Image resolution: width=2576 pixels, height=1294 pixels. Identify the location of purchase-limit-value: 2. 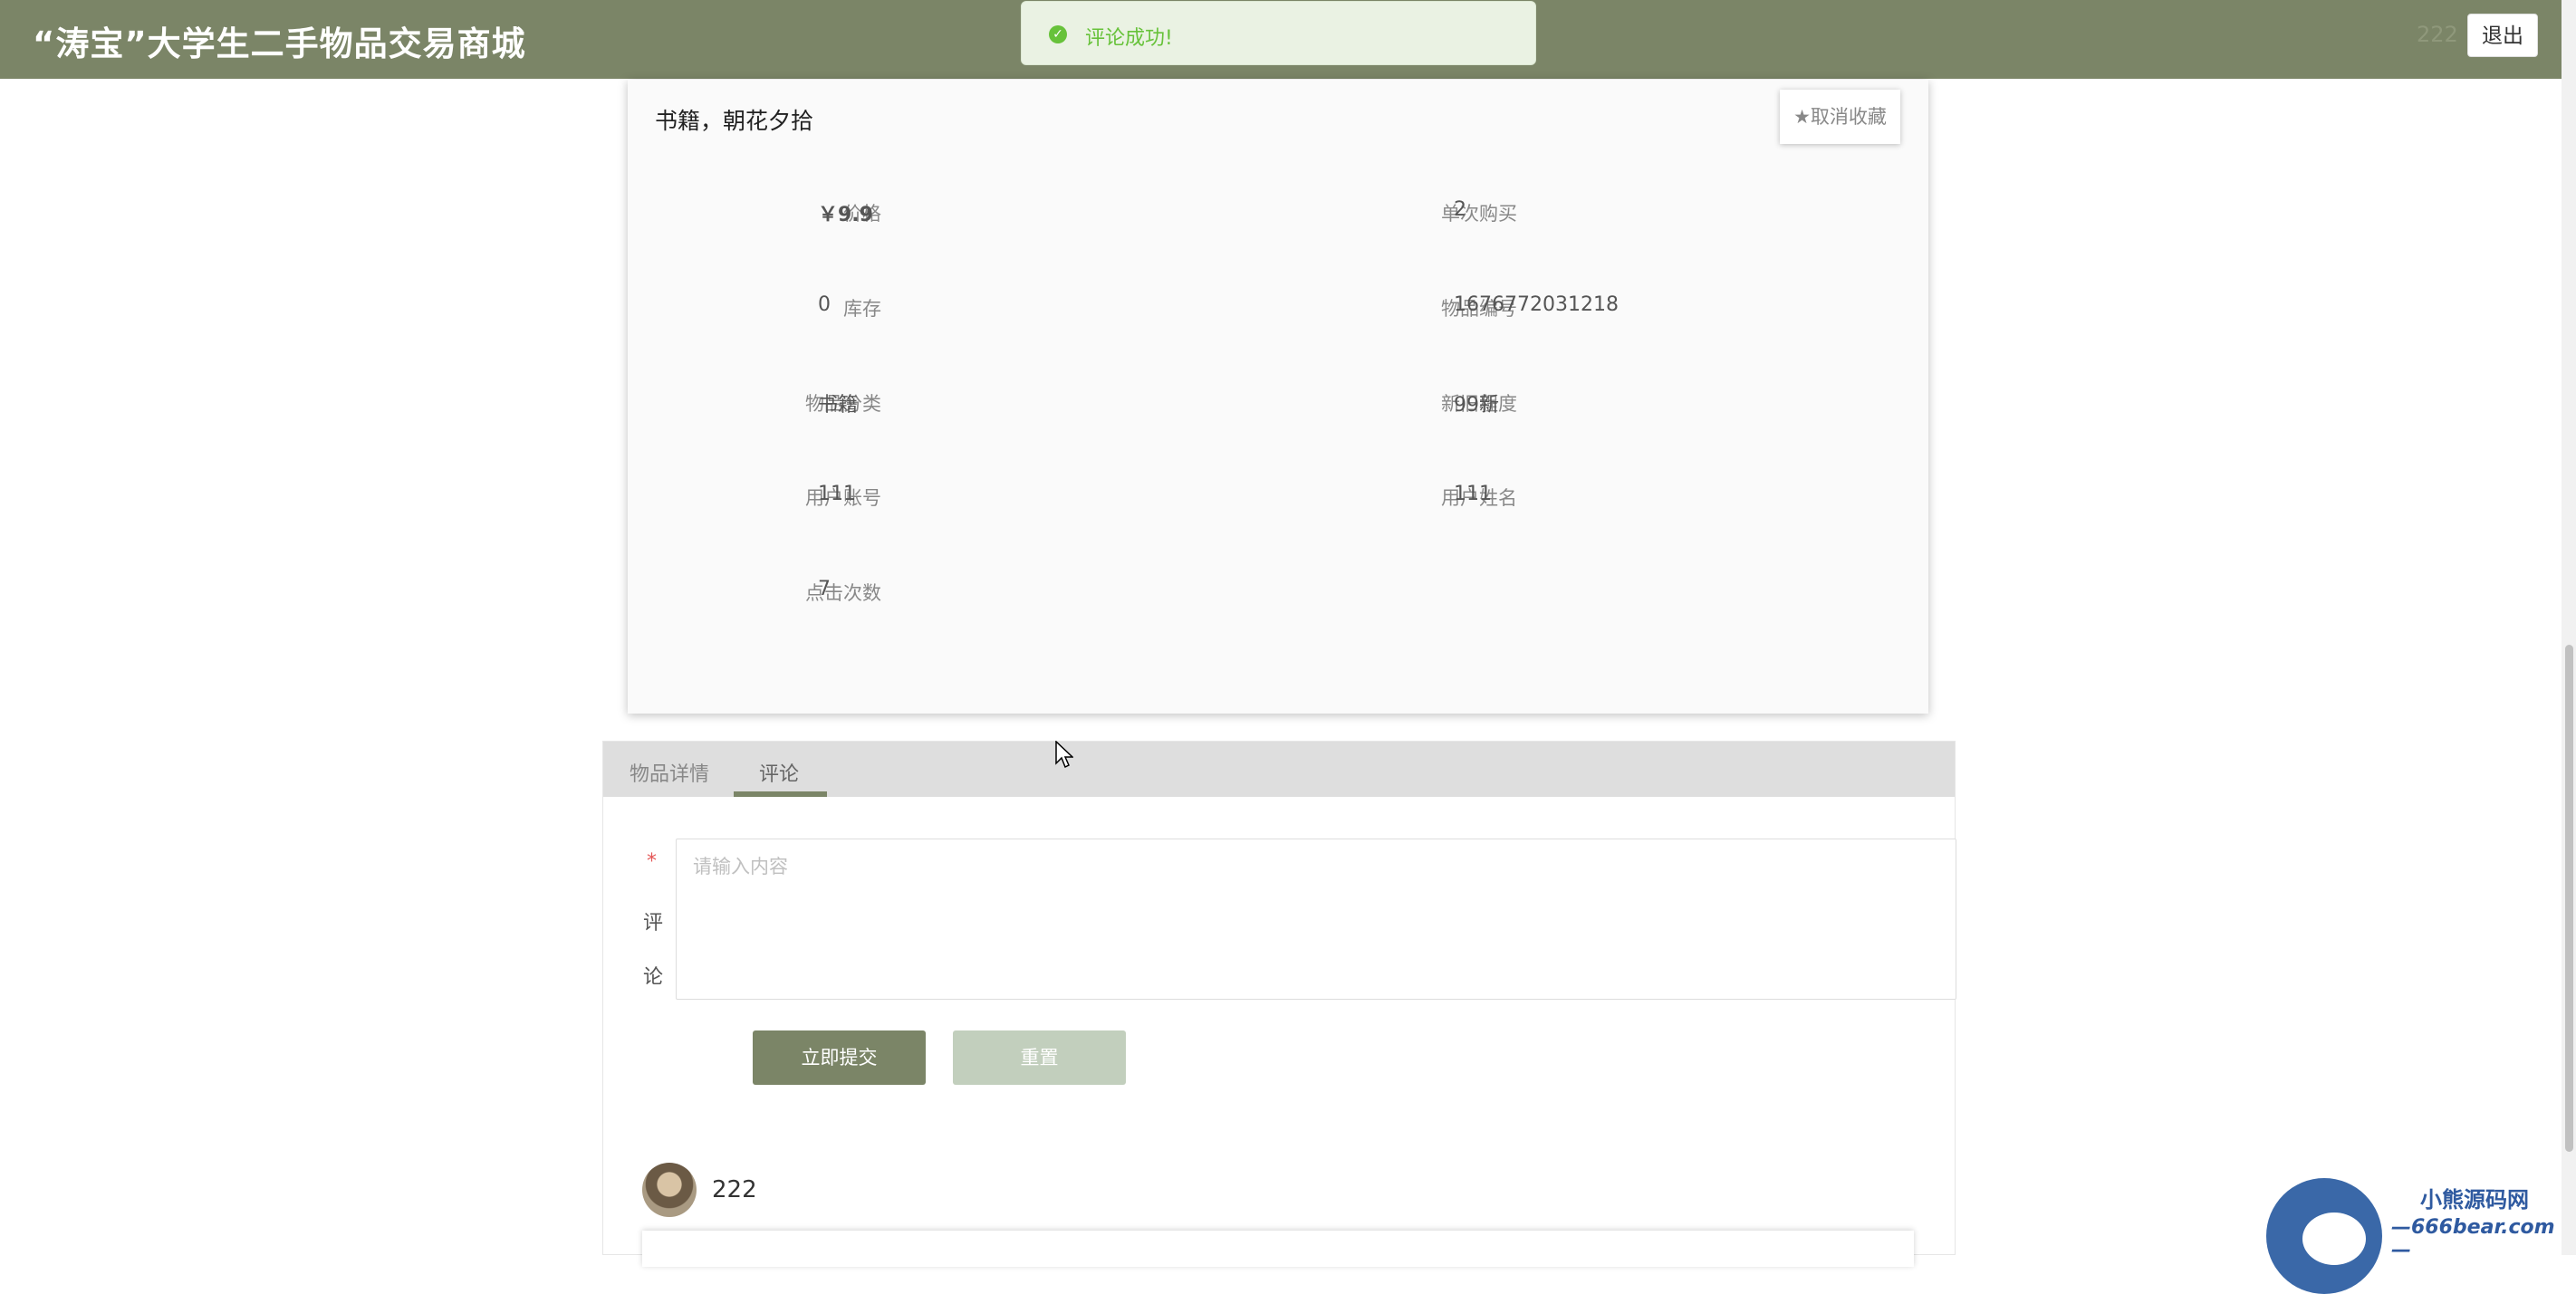
(1460, 209).